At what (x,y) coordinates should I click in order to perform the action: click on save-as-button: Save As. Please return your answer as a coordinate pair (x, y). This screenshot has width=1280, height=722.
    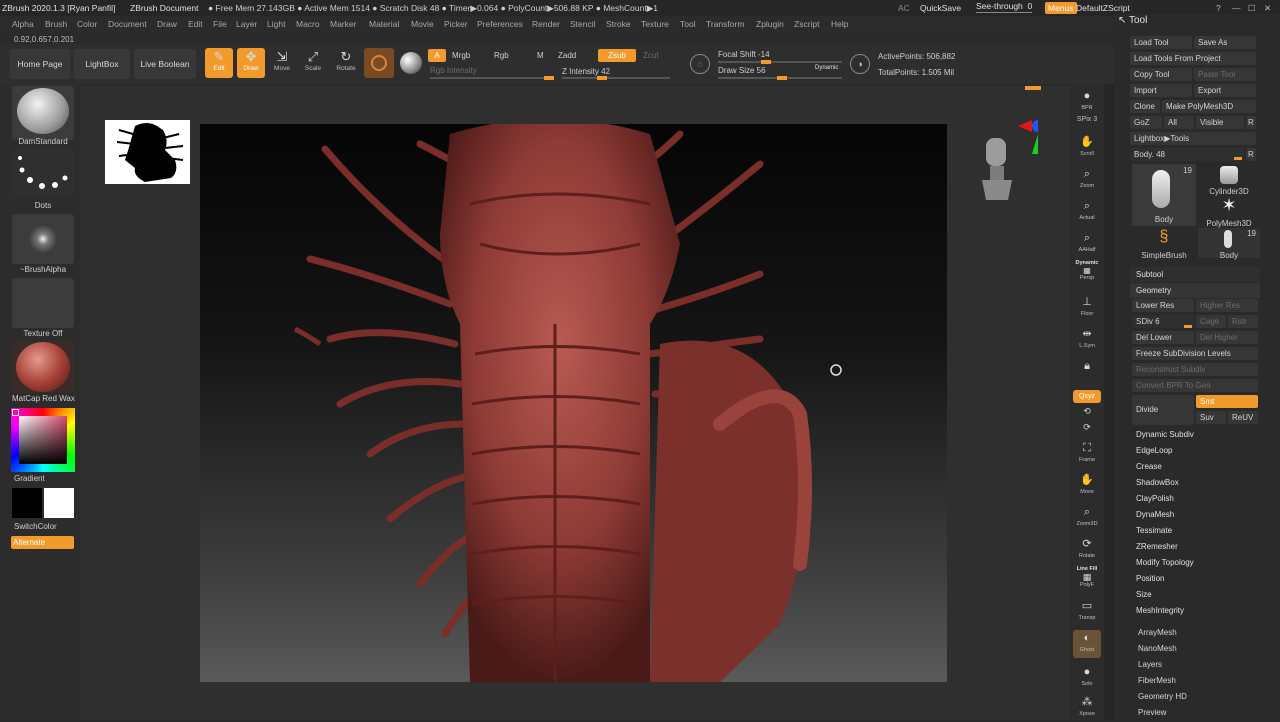
    Looking at the image, I should click on (1225, 42).